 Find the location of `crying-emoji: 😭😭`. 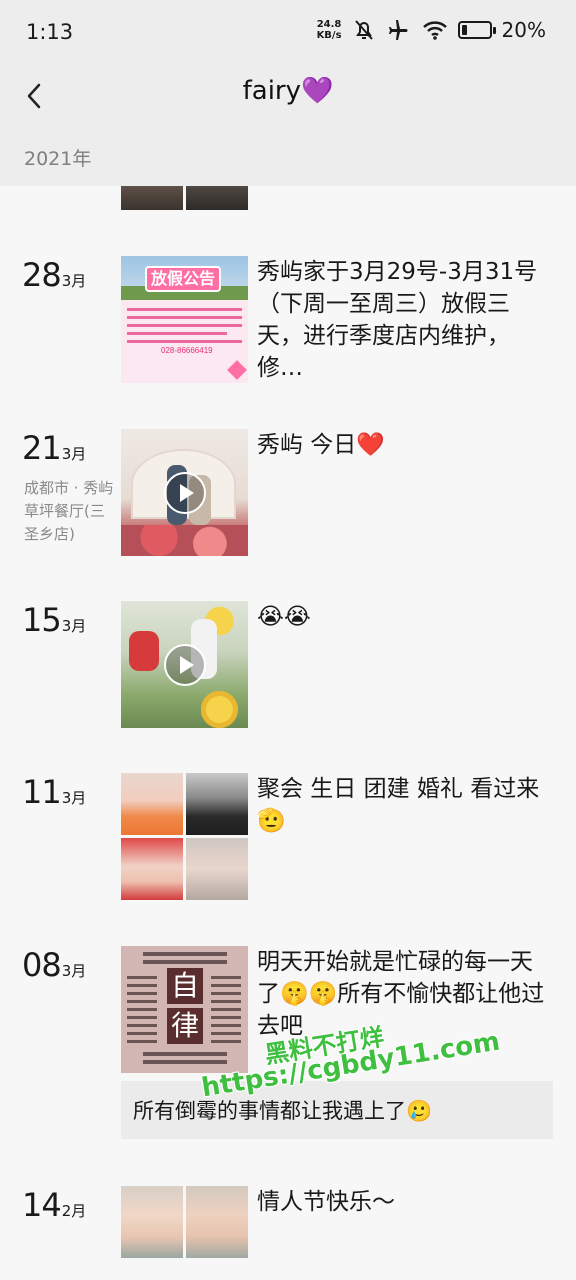

crying-emoji: 😭😭 is located at coordinates (284, 617).